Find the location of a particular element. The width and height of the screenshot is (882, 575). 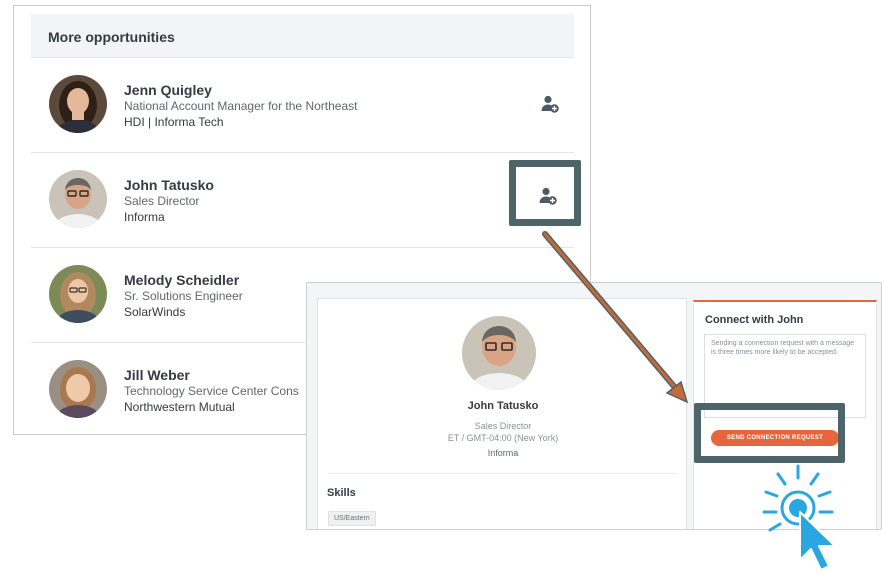

highlight-add-connection is located at coordinates (545, 193).